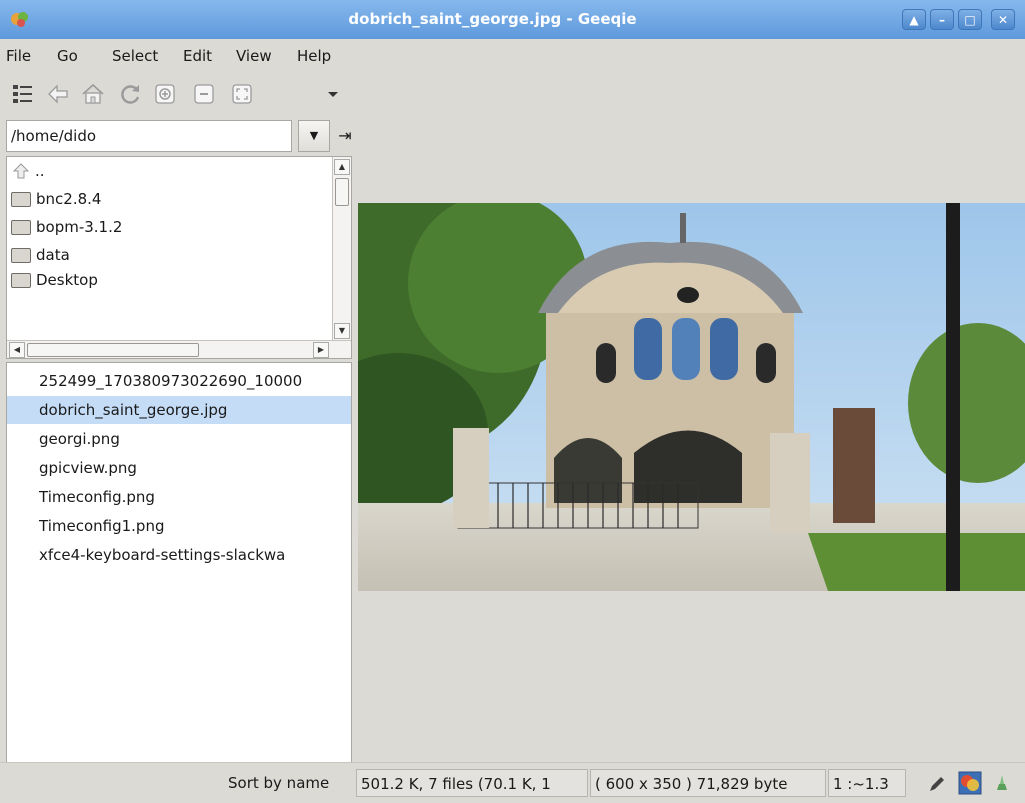  I want to click on scroll-right-button: ▶, so click(321, 350).